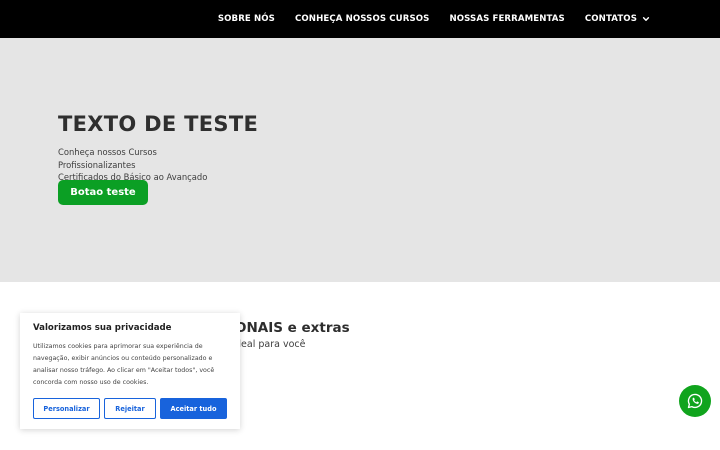 The image size is (720, 450). I want to click on nav-item-label: SOBRE NÓS, so click(246, 19).